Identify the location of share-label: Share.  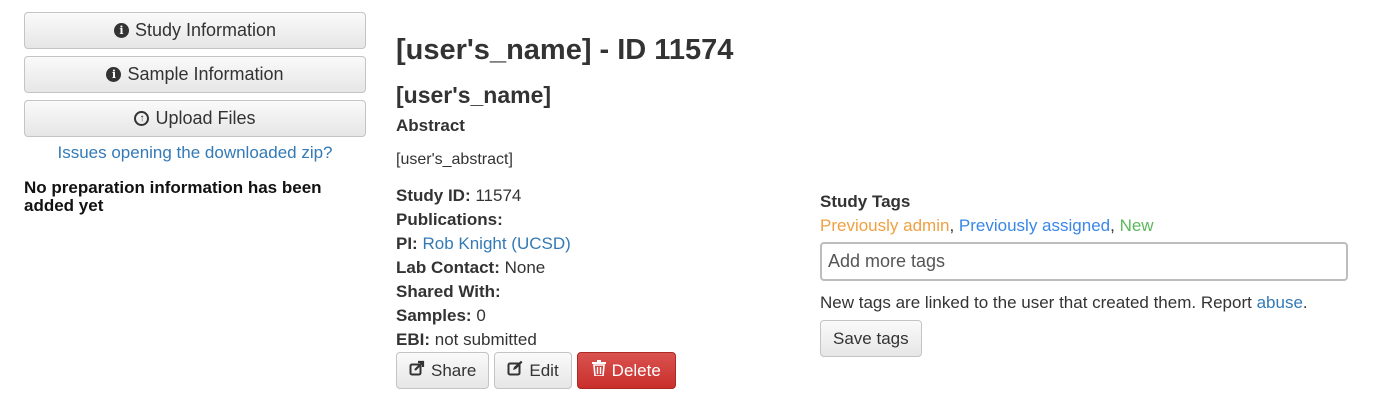
(454, 370).